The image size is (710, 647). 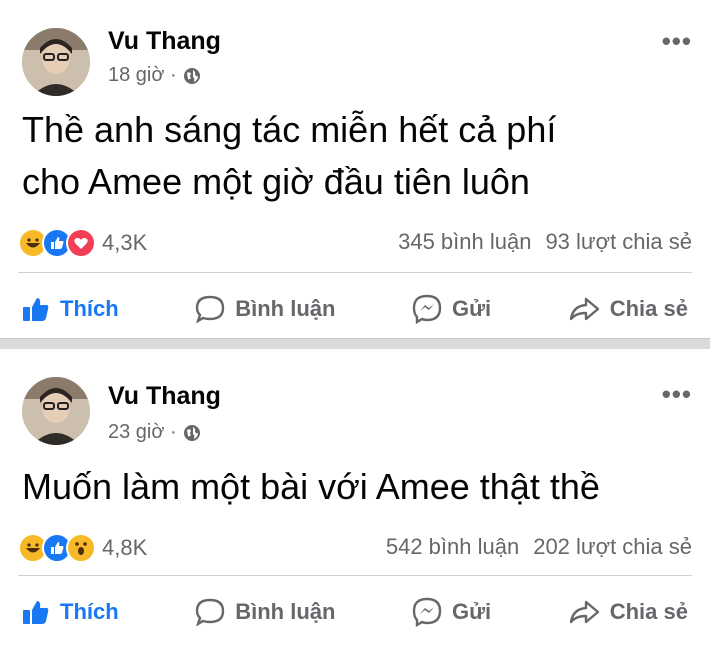 I want to click on wow-icon, so click(x=81, y=548).